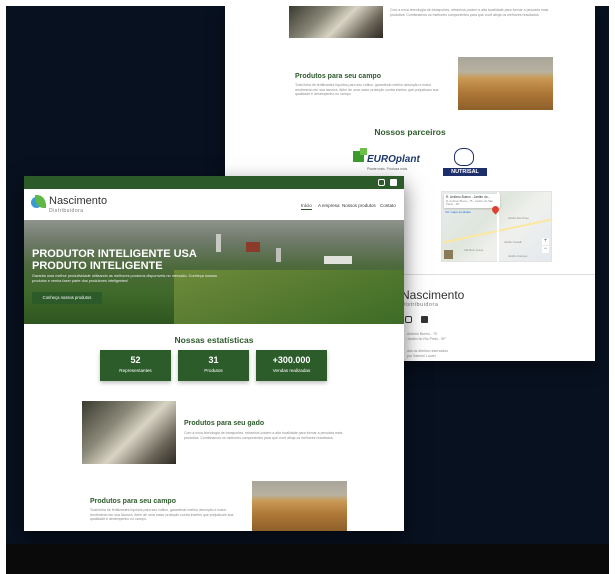 The image size is (615, 574). I want to click on nutrisal-logo: NUTRISAL, so click(465, 163).